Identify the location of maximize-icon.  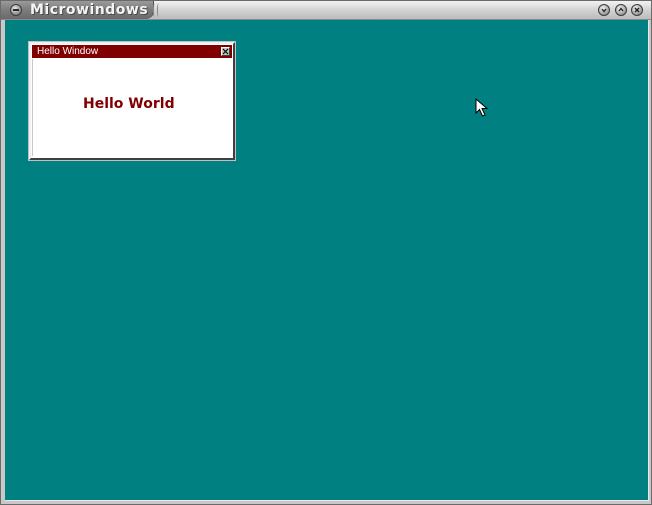
(621, 10).